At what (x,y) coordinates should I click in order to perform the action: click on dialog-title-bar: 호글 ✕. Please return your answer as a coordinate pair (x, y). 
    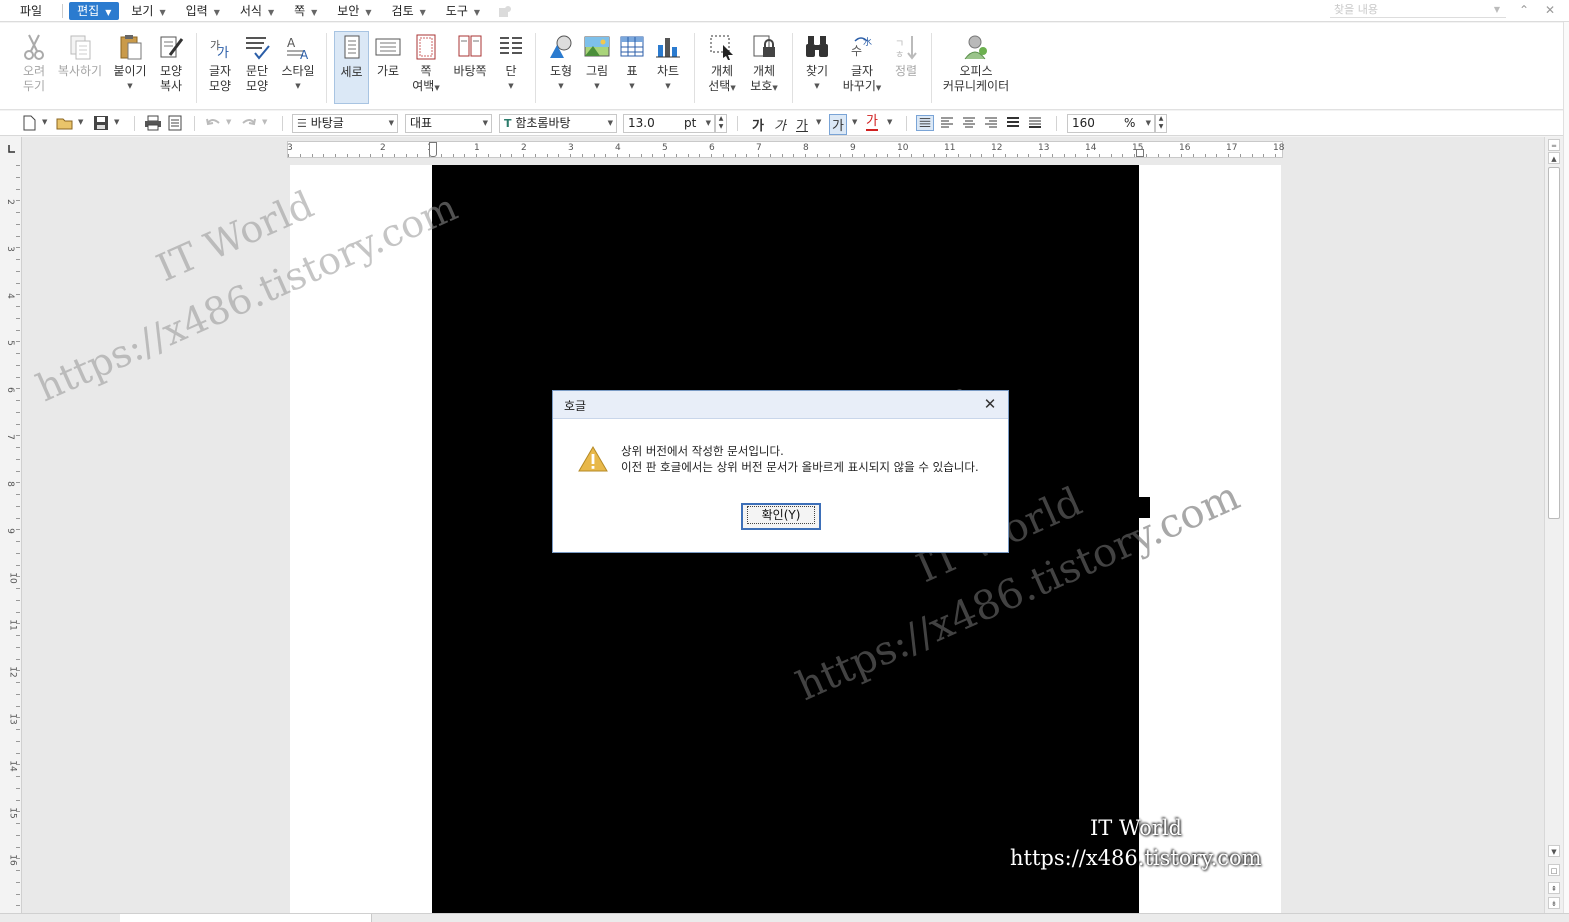
    Looking at the image, I should click on (780, 405).